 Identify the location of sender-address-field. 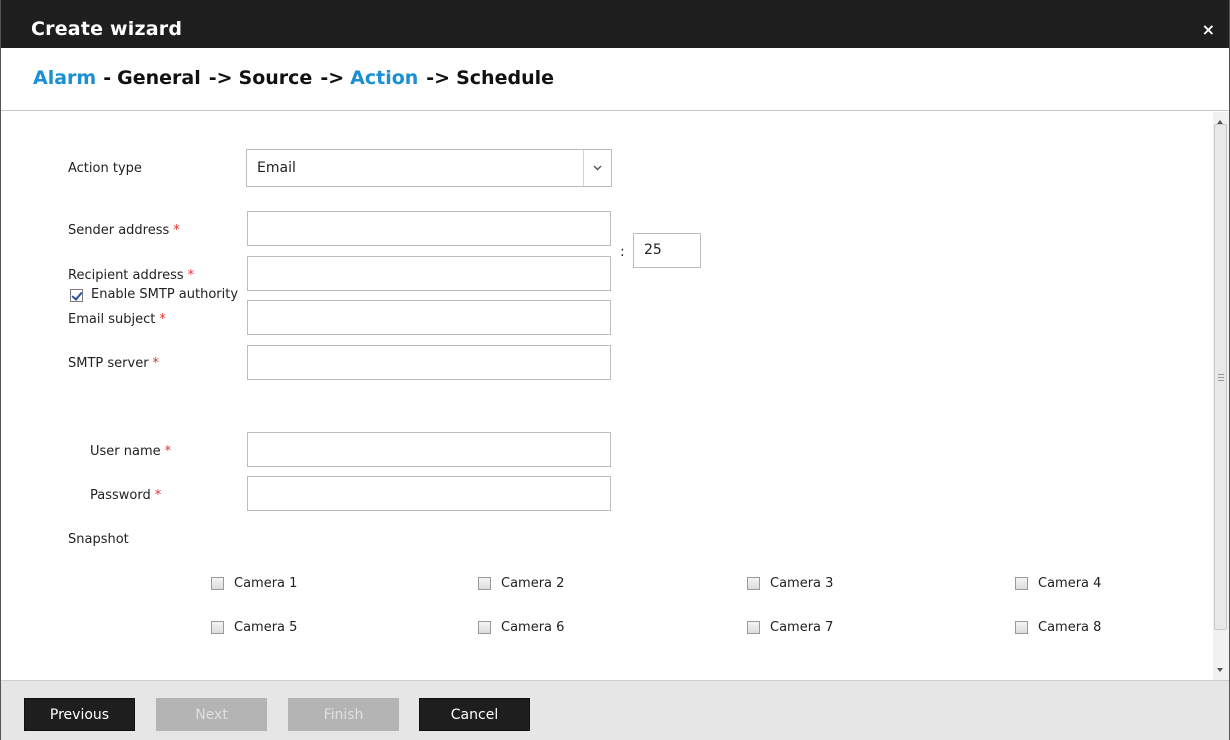
(429, 228).